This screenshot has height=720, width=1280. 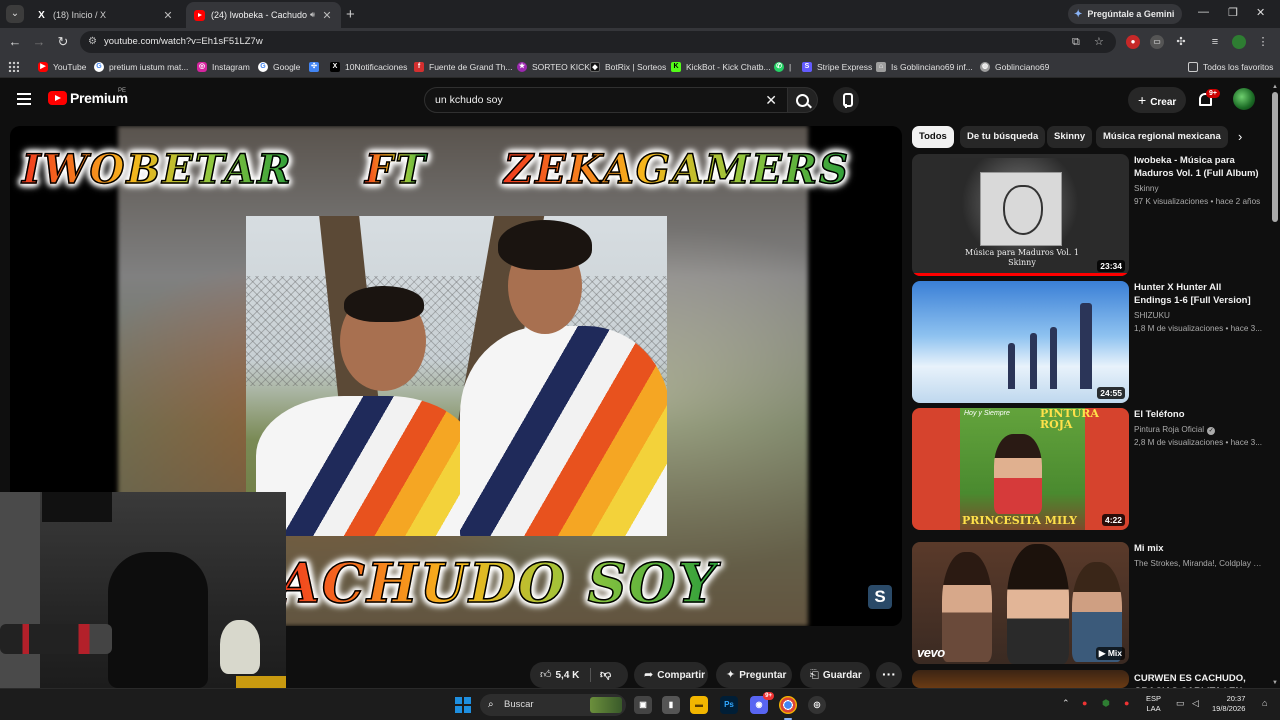 I want to click on chevron-right-icon: ›, so click(x=1240, y=136).